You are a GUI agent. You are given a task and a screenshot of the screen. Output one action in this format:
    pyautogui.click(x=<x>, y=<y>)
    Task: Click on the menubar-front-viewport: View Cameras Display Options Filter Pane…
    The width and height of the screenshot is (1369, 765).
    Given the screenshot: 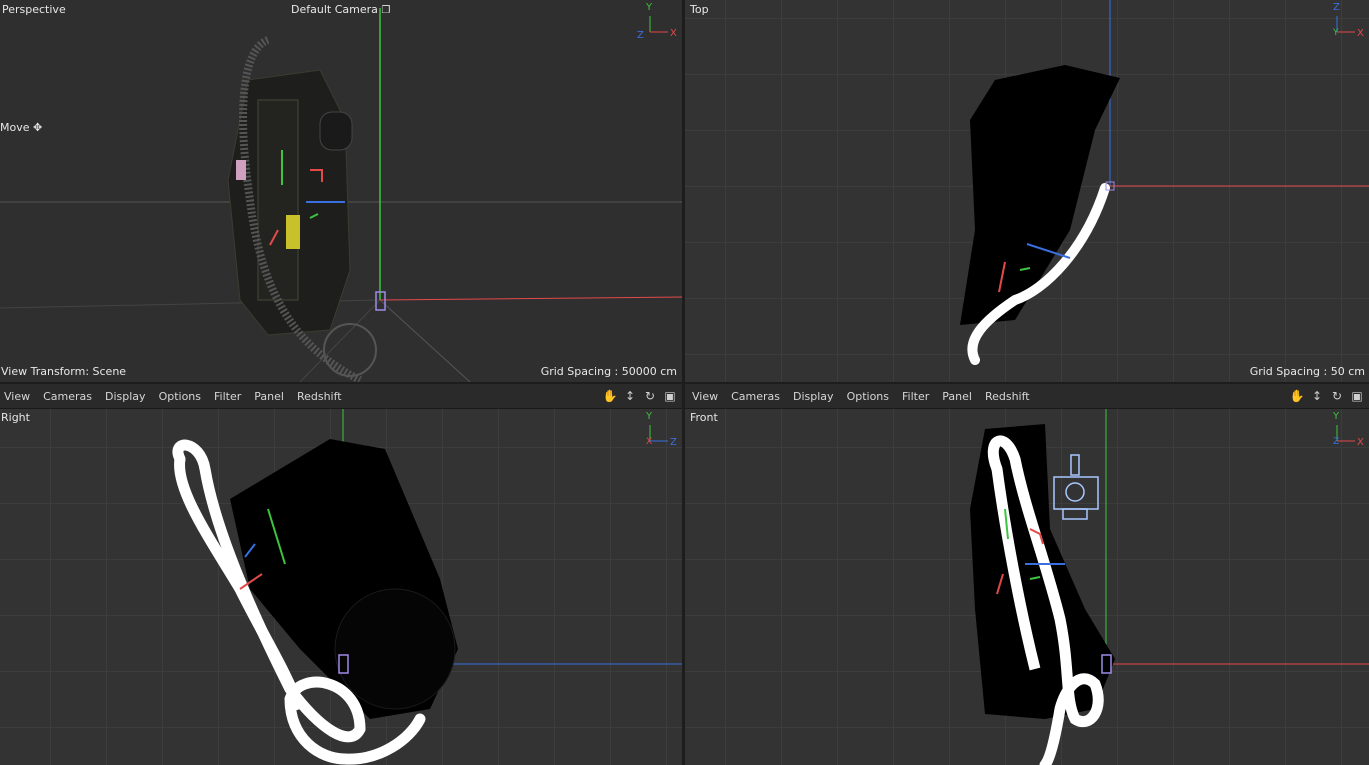 What is the action you would take?
    pyautogui.click(x=1027, y=396)
    